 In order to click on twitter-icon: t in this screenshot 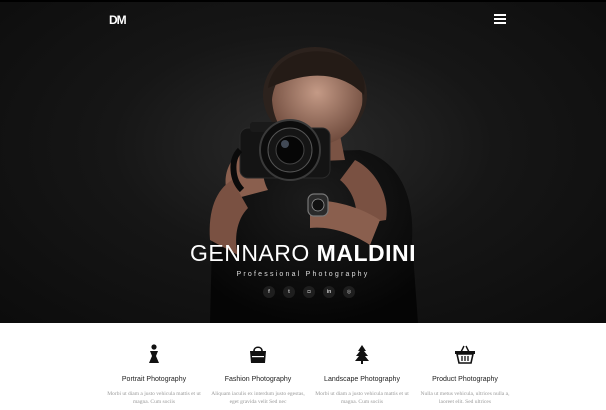, I will do `click(289, 292)`.